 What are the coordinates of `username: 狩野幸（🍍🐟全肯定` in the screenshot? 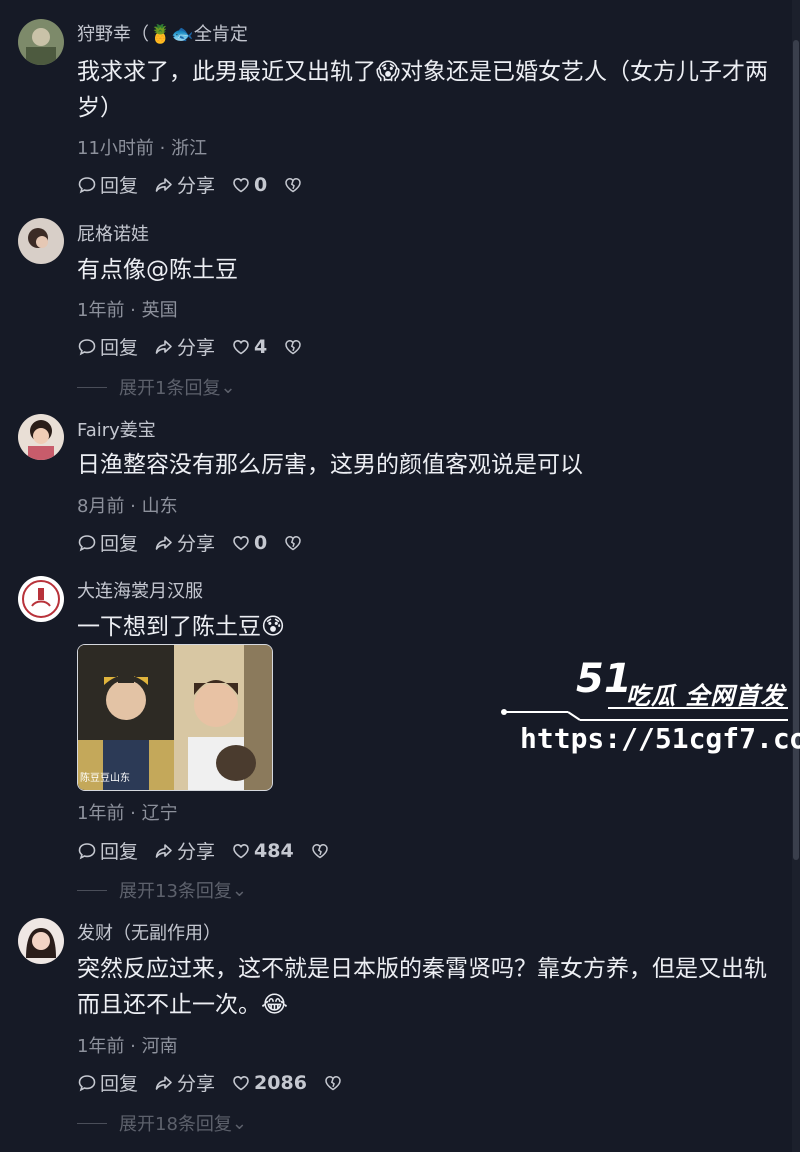 It's located at (162, 33).